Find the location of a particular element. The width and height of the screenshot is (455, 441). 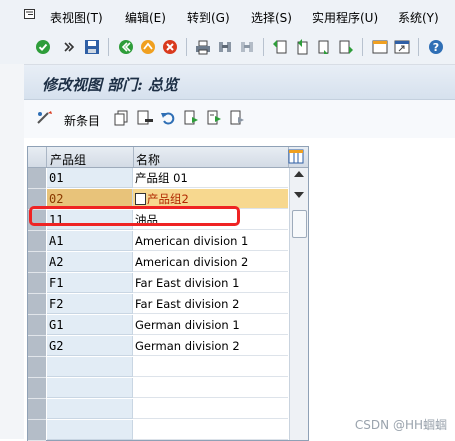

customize-layout-icon is located at coordinates (452, 47).